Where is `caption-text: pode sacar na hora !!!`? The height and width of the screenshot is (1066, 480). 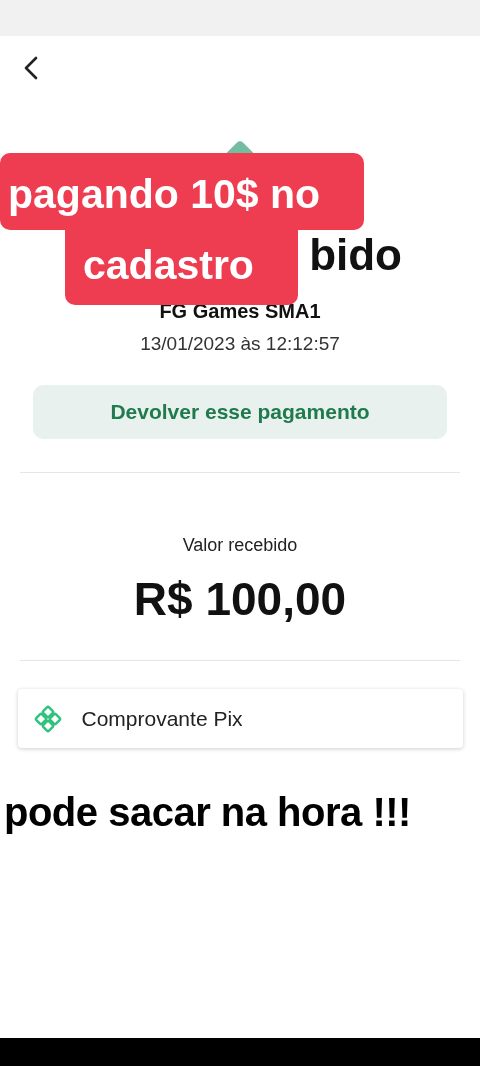
caption-text: pode sacar na hora !!! is located at coordinates (207, 812).